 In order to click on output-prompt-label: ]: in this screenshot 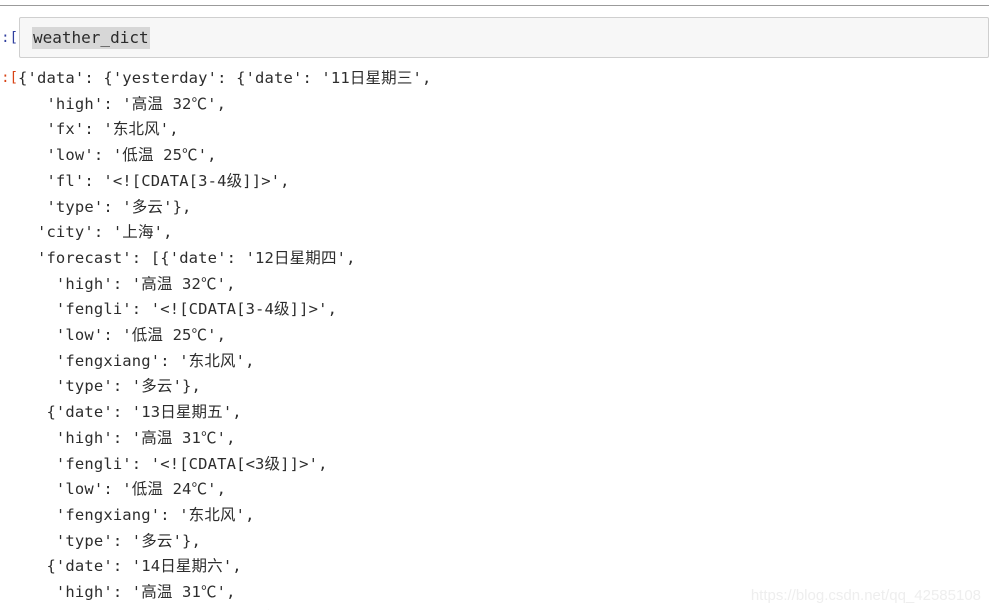, I will do `click(9, 78)`.